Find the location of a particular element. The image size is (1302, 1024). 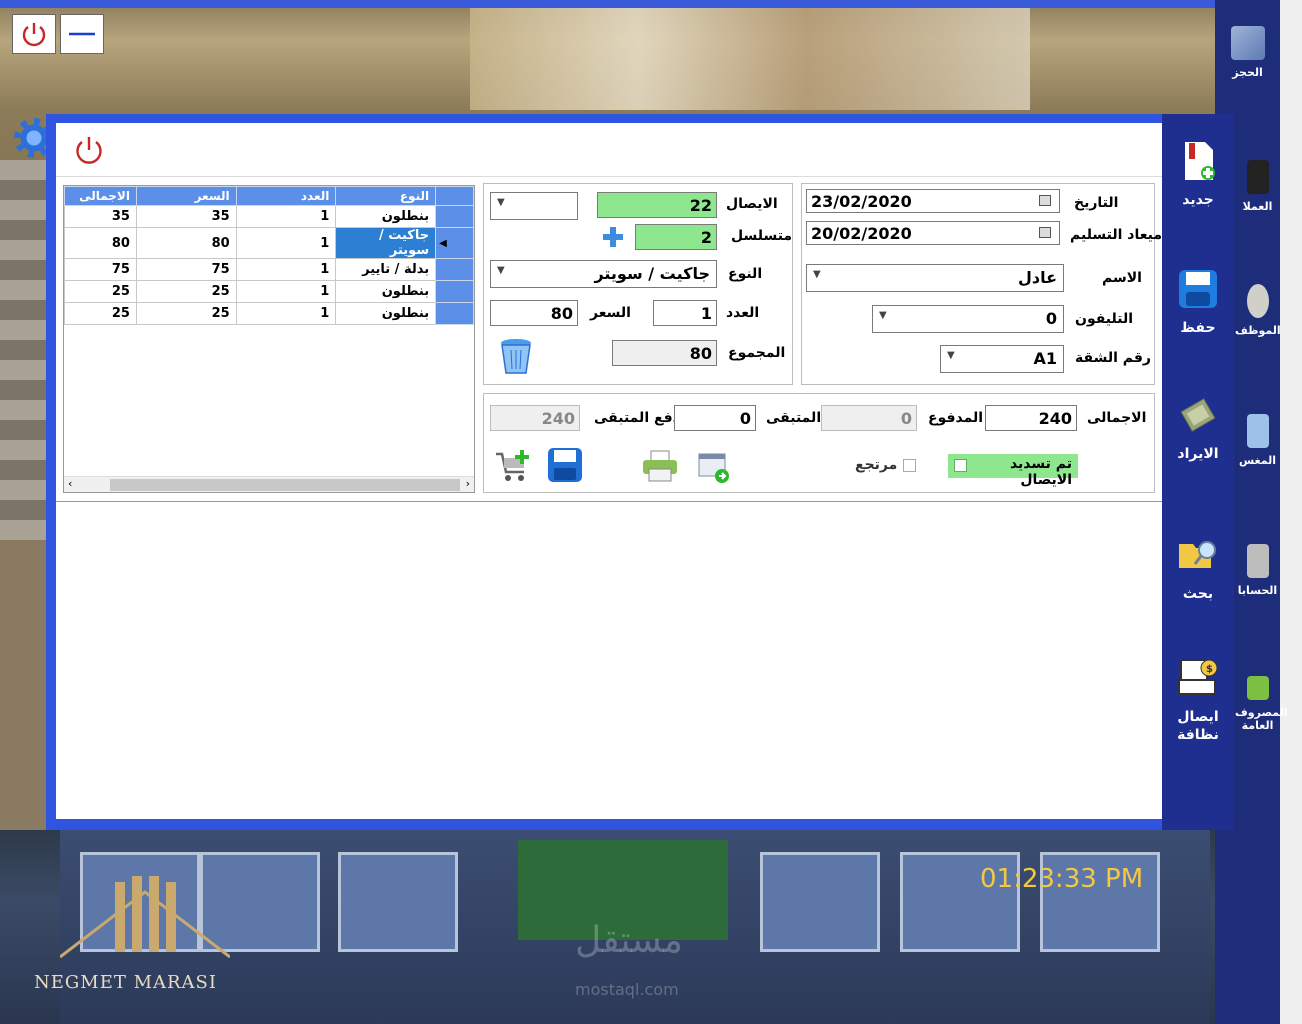

scroll-left-icon: ‹ is located at coordinates (70, 483).